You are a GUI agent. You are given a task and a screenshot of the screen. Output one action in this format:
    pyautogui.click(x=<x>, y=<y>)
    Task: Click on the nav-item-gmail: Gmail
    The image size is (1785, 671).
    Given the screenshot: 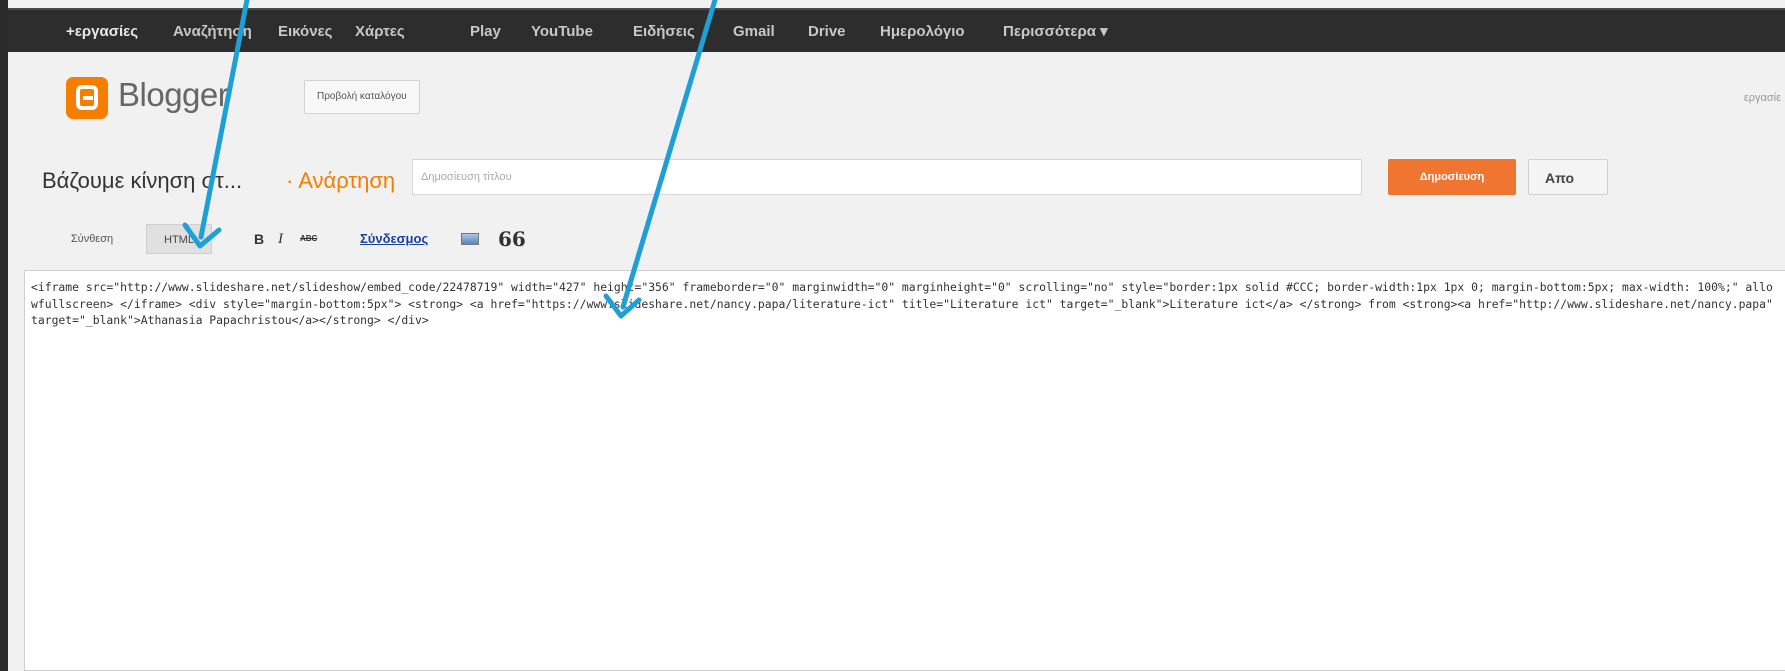 What is the action you would take?
    pyautogui.click(x=754, y=32)
    